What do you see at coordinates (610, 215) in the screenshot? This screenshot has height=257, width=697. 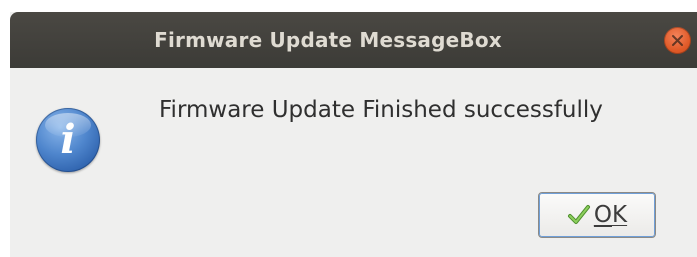 I see `ok-button-label: OK` at bounding box center [610, 215].